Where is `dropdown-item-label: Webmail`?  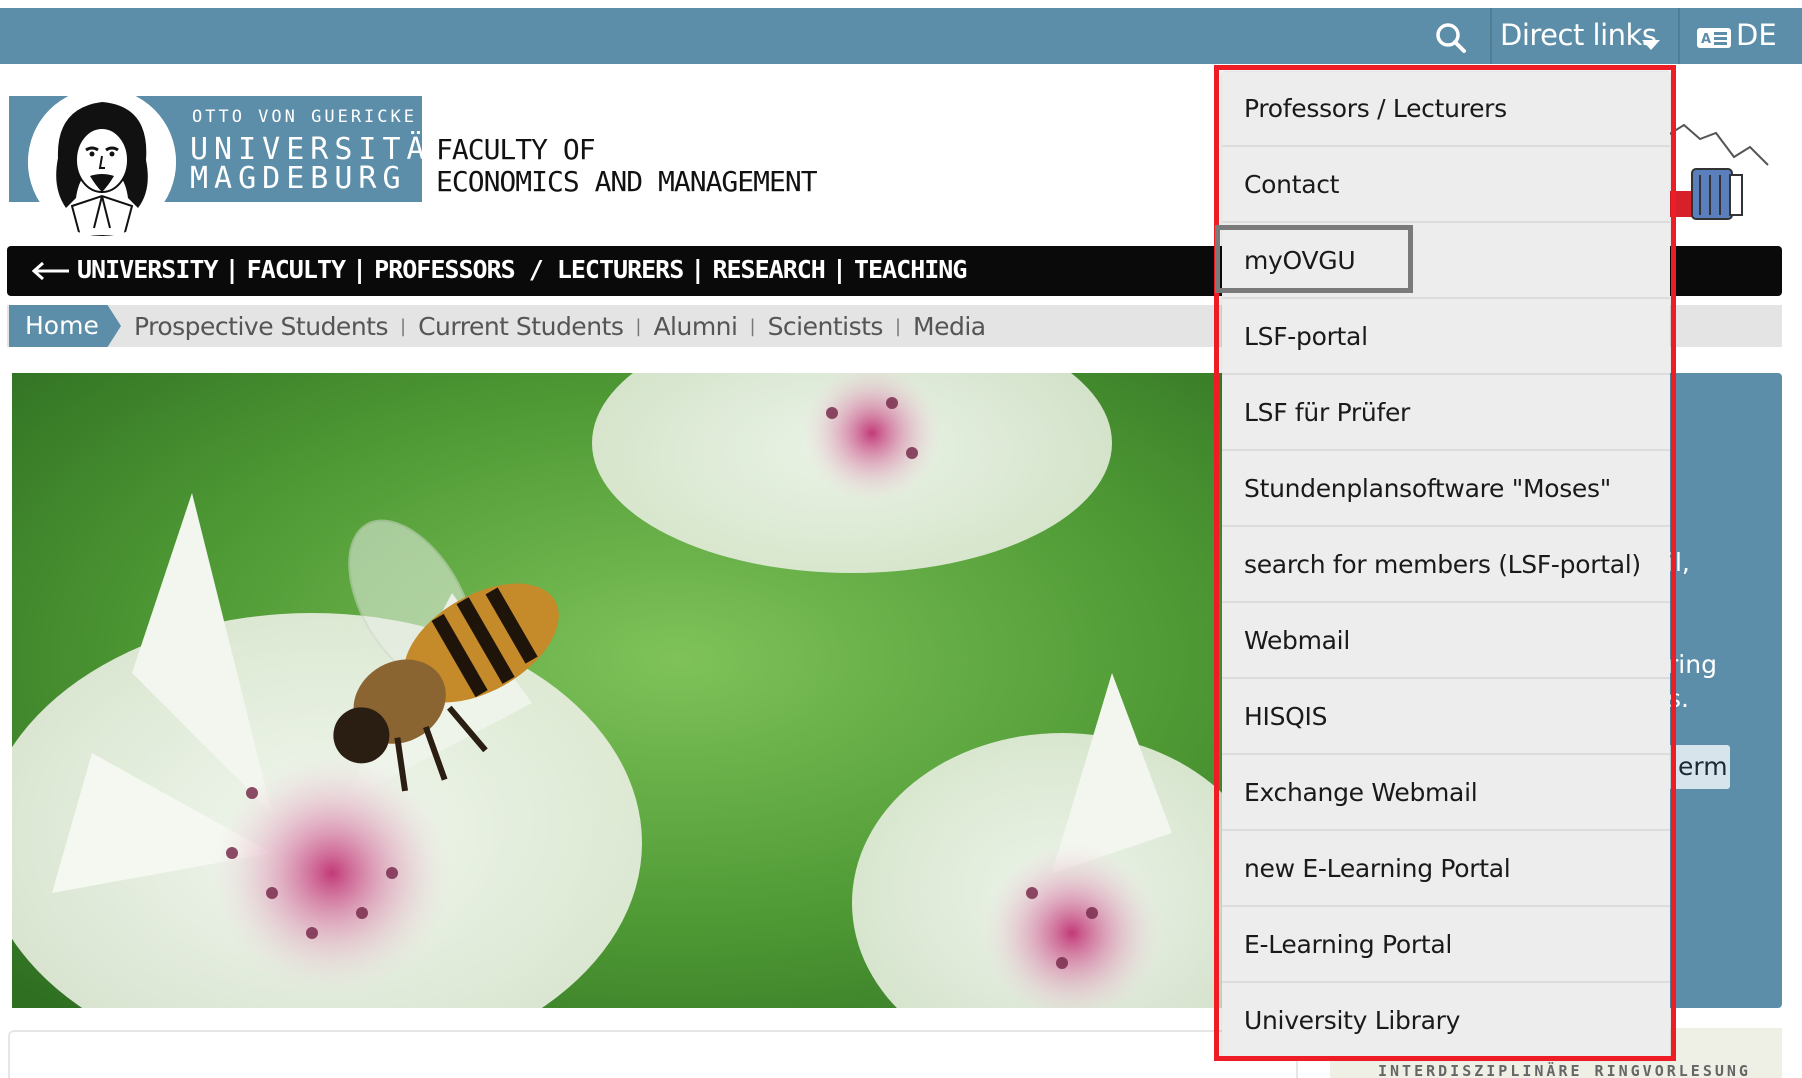
dropdown-item-label: Webmail is located at coordinates (1297, 640).